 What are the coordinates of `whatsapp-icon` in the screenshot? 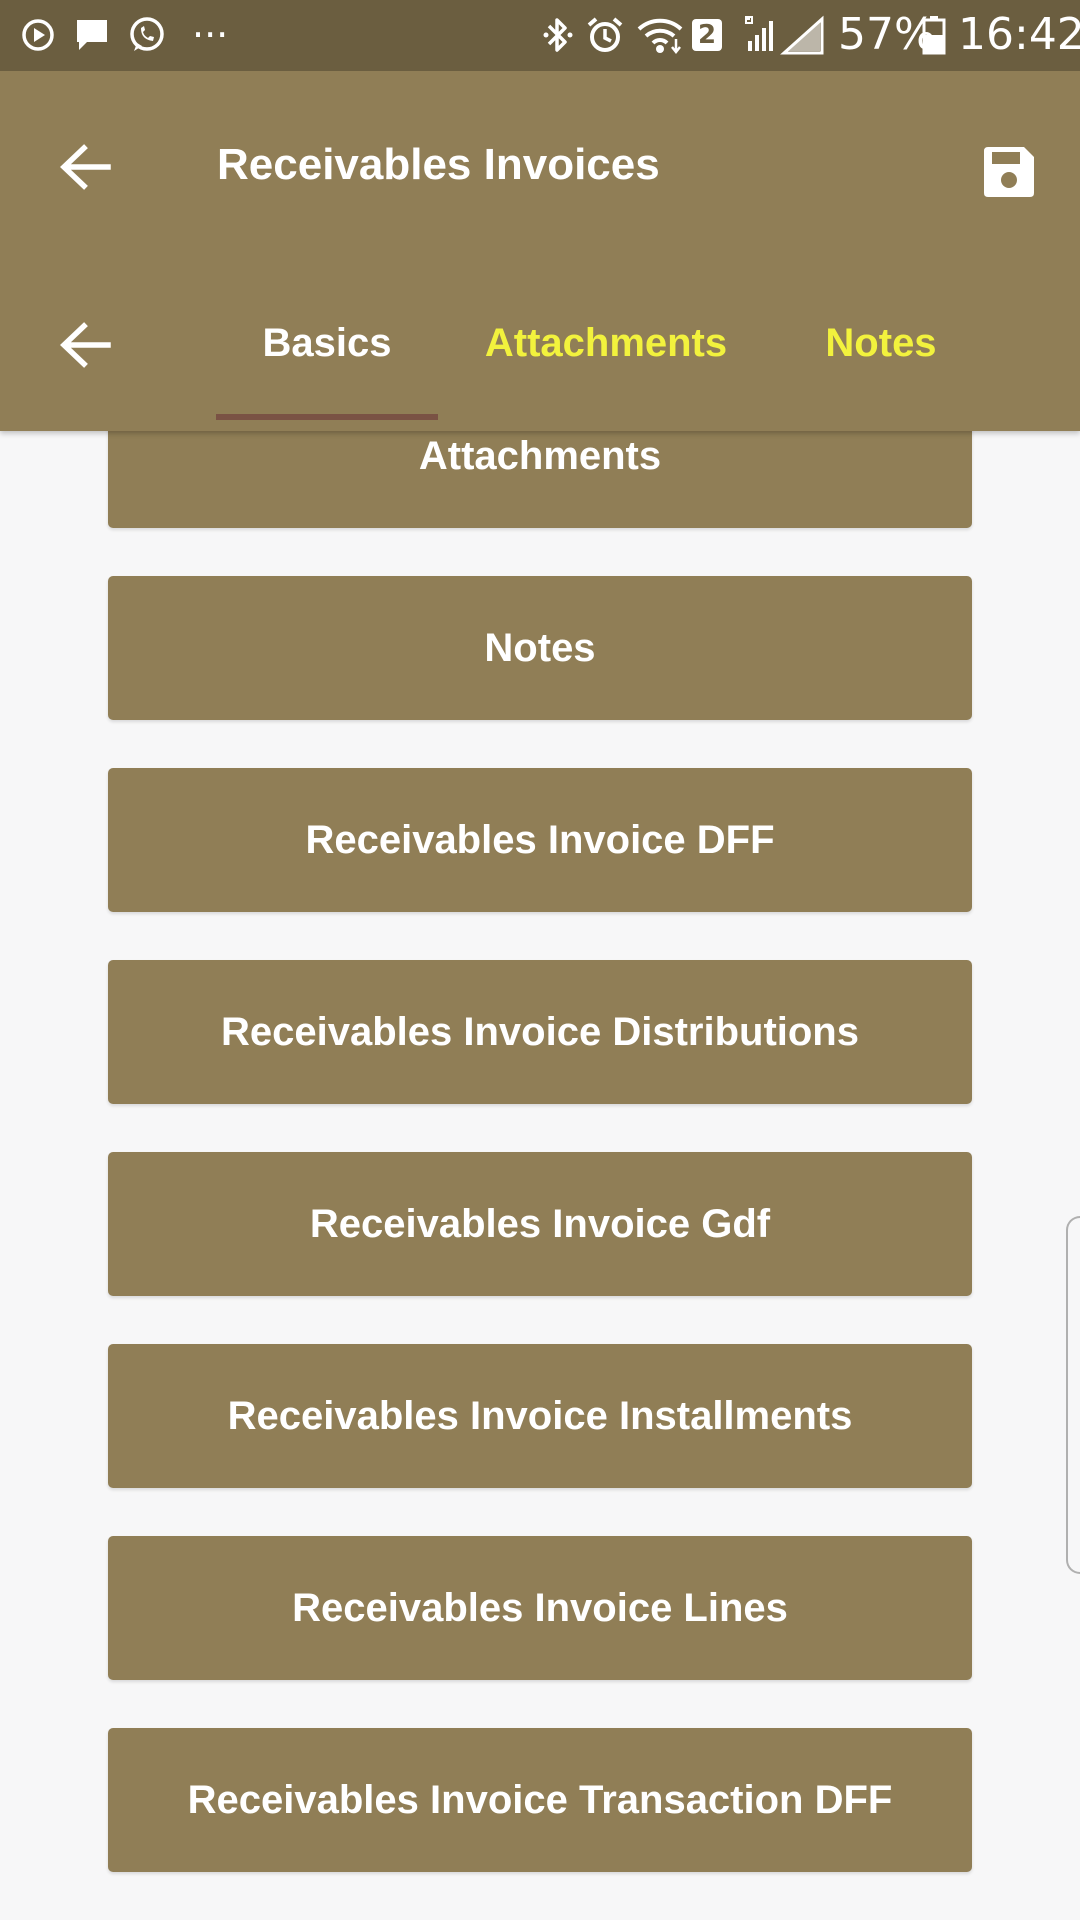 It's located at (146, 35).